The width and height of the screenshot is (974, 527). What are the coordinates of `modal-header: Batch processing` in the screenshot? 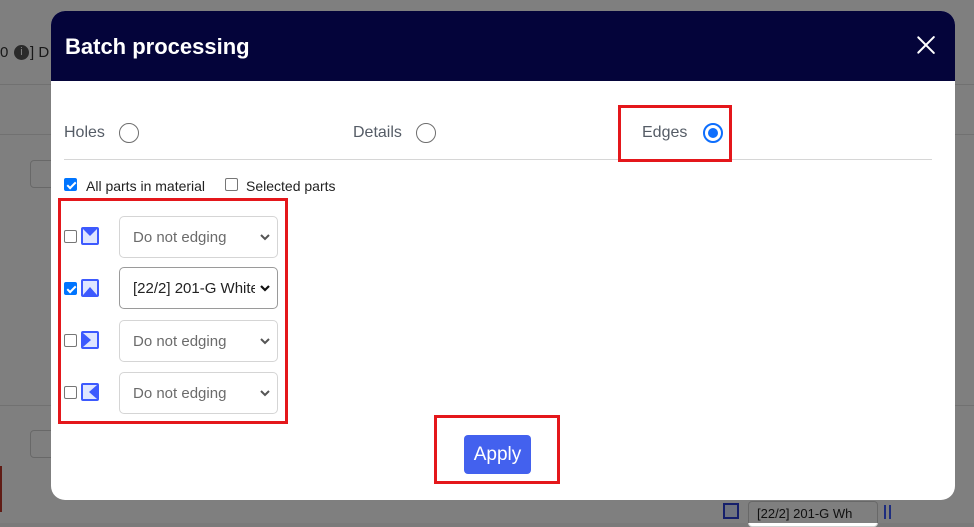 It's located at (503, 46).